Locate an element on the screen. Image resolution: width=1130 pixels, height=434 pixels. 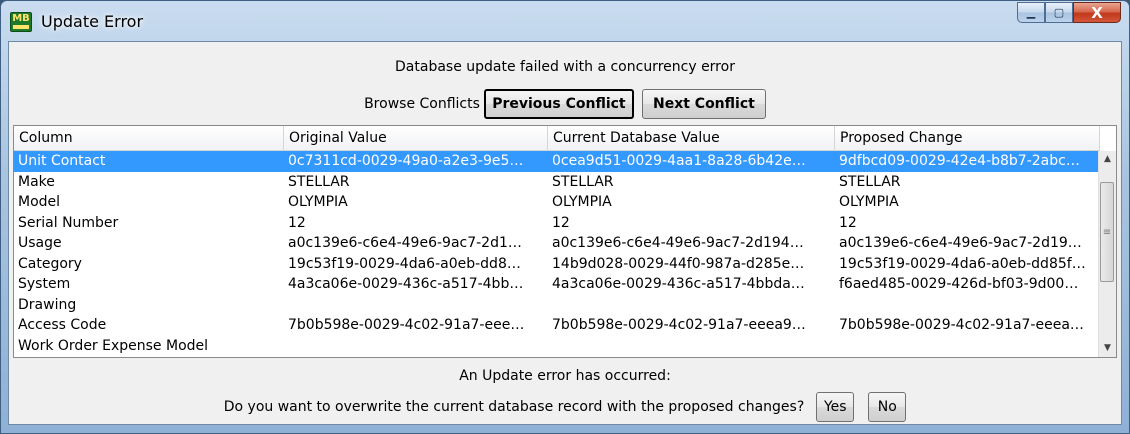
table-cell: System is located at coordinates (44, 284).